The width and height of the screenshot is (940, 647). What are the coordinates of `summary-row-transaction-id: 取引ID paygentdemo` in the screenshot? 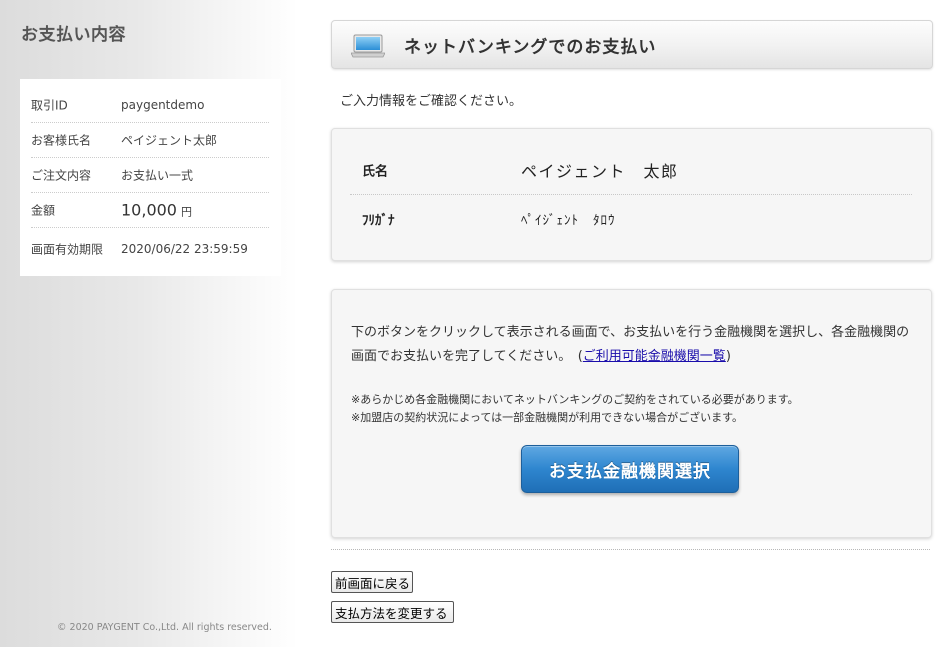 It's located at (150, 105).